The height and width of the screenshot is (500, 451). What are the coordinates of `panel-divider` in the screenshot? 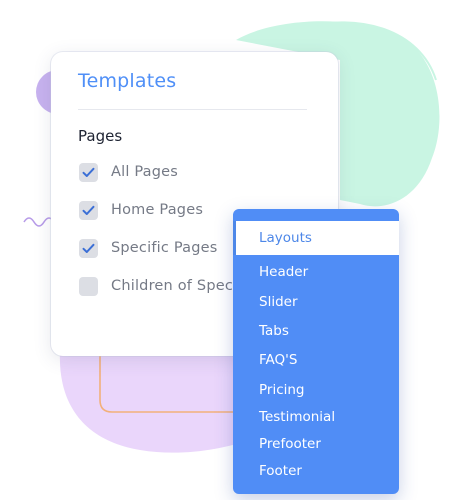 It's located at (192, 109).